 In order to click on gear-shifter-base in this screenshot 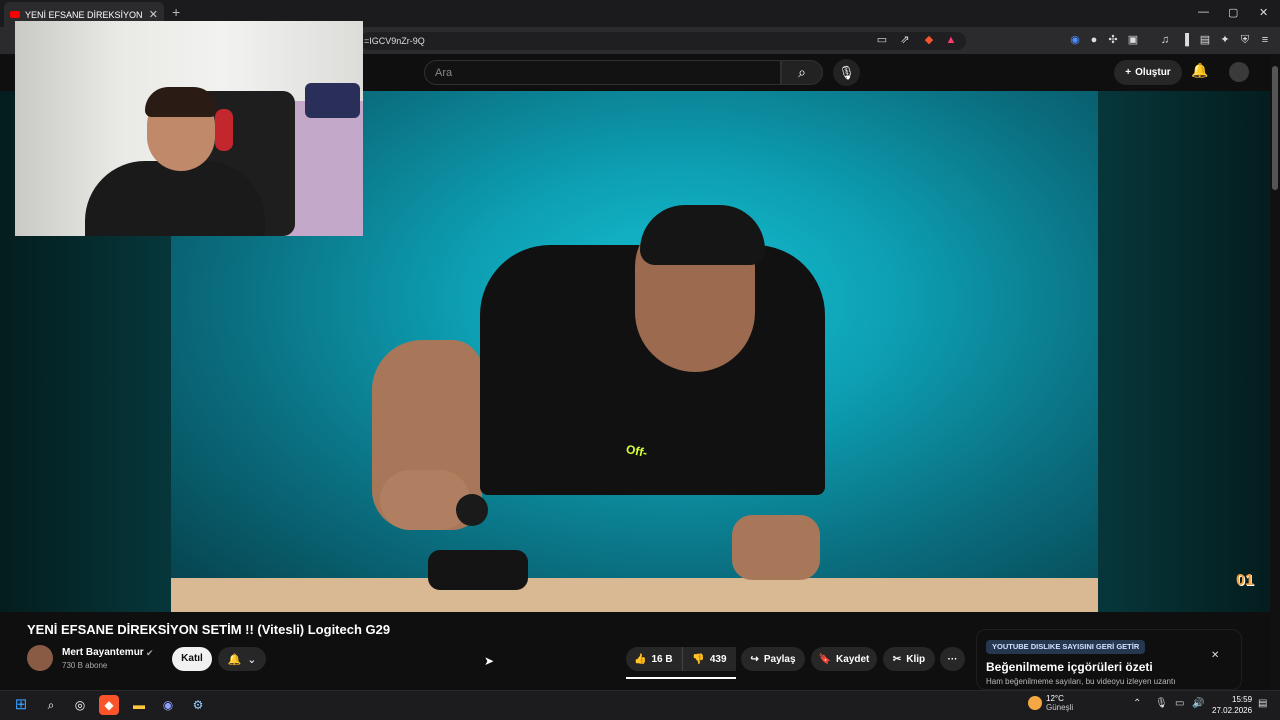, I will do `click(478, 570)`.